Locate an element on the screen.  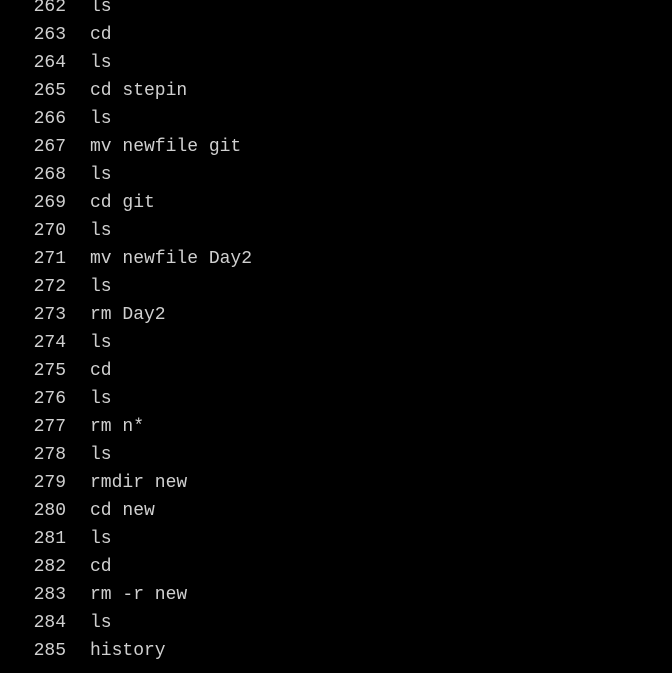
history-command: rm Day2 is located at coordinates (128, 315).